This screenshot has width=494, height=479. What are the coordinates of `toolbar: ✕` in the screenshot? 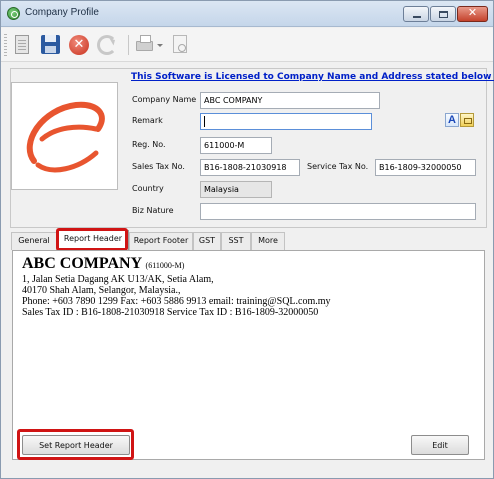 It's located at (247, 45).